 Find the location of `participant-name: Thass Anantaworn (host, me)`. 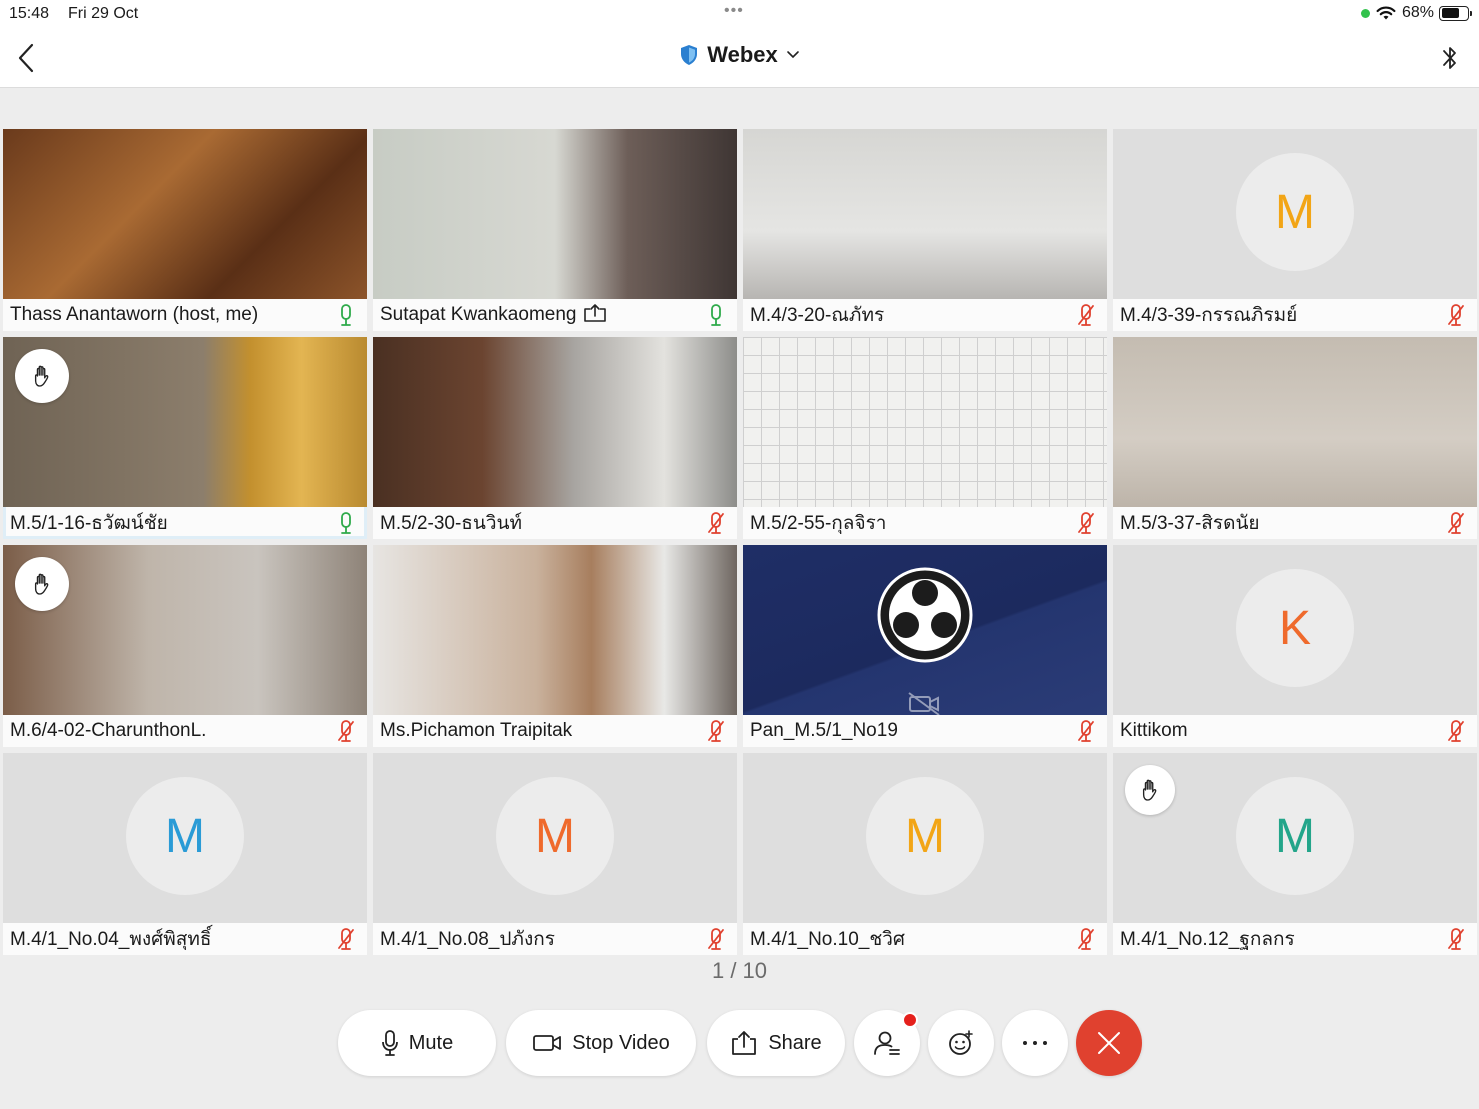

participant-name: Thass Anantaworn (host, me) is located at coordinates (134, 314).